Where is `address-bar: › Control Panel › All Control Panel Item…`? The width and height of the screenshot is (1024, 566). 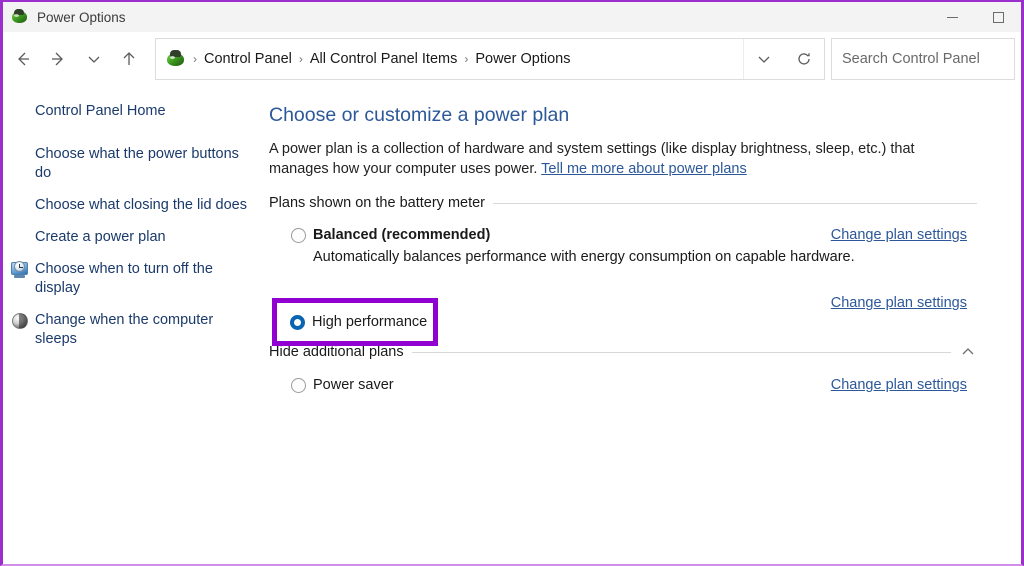
address-bar: › Control Panel › All Control Panel Item… is located at coordinates (490, 59).